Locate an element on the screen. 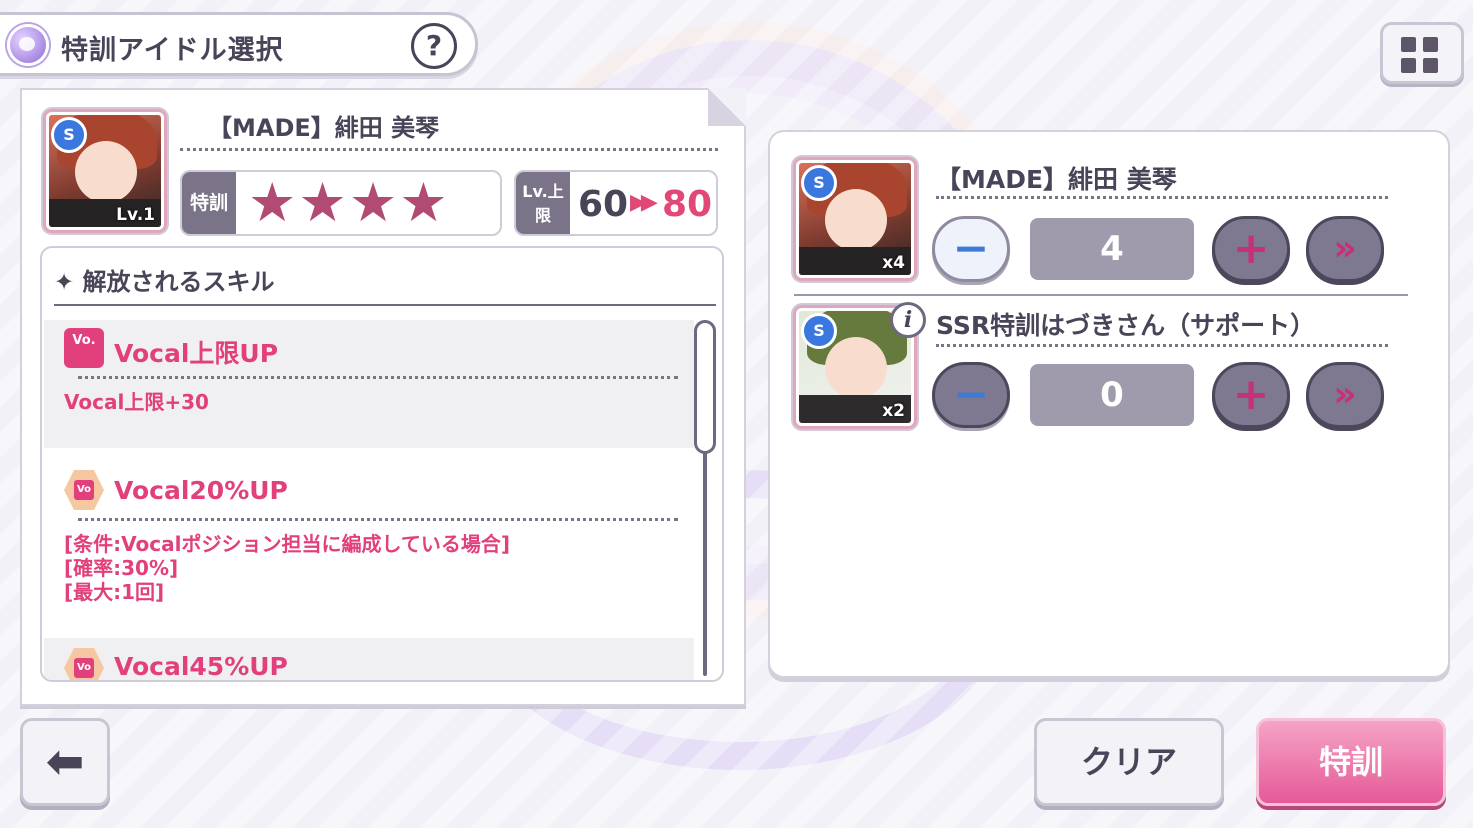 Image resolution: width=1473 pixels, height=828 pixels. scrollbar-thumb is located at coordinates (705, 387).